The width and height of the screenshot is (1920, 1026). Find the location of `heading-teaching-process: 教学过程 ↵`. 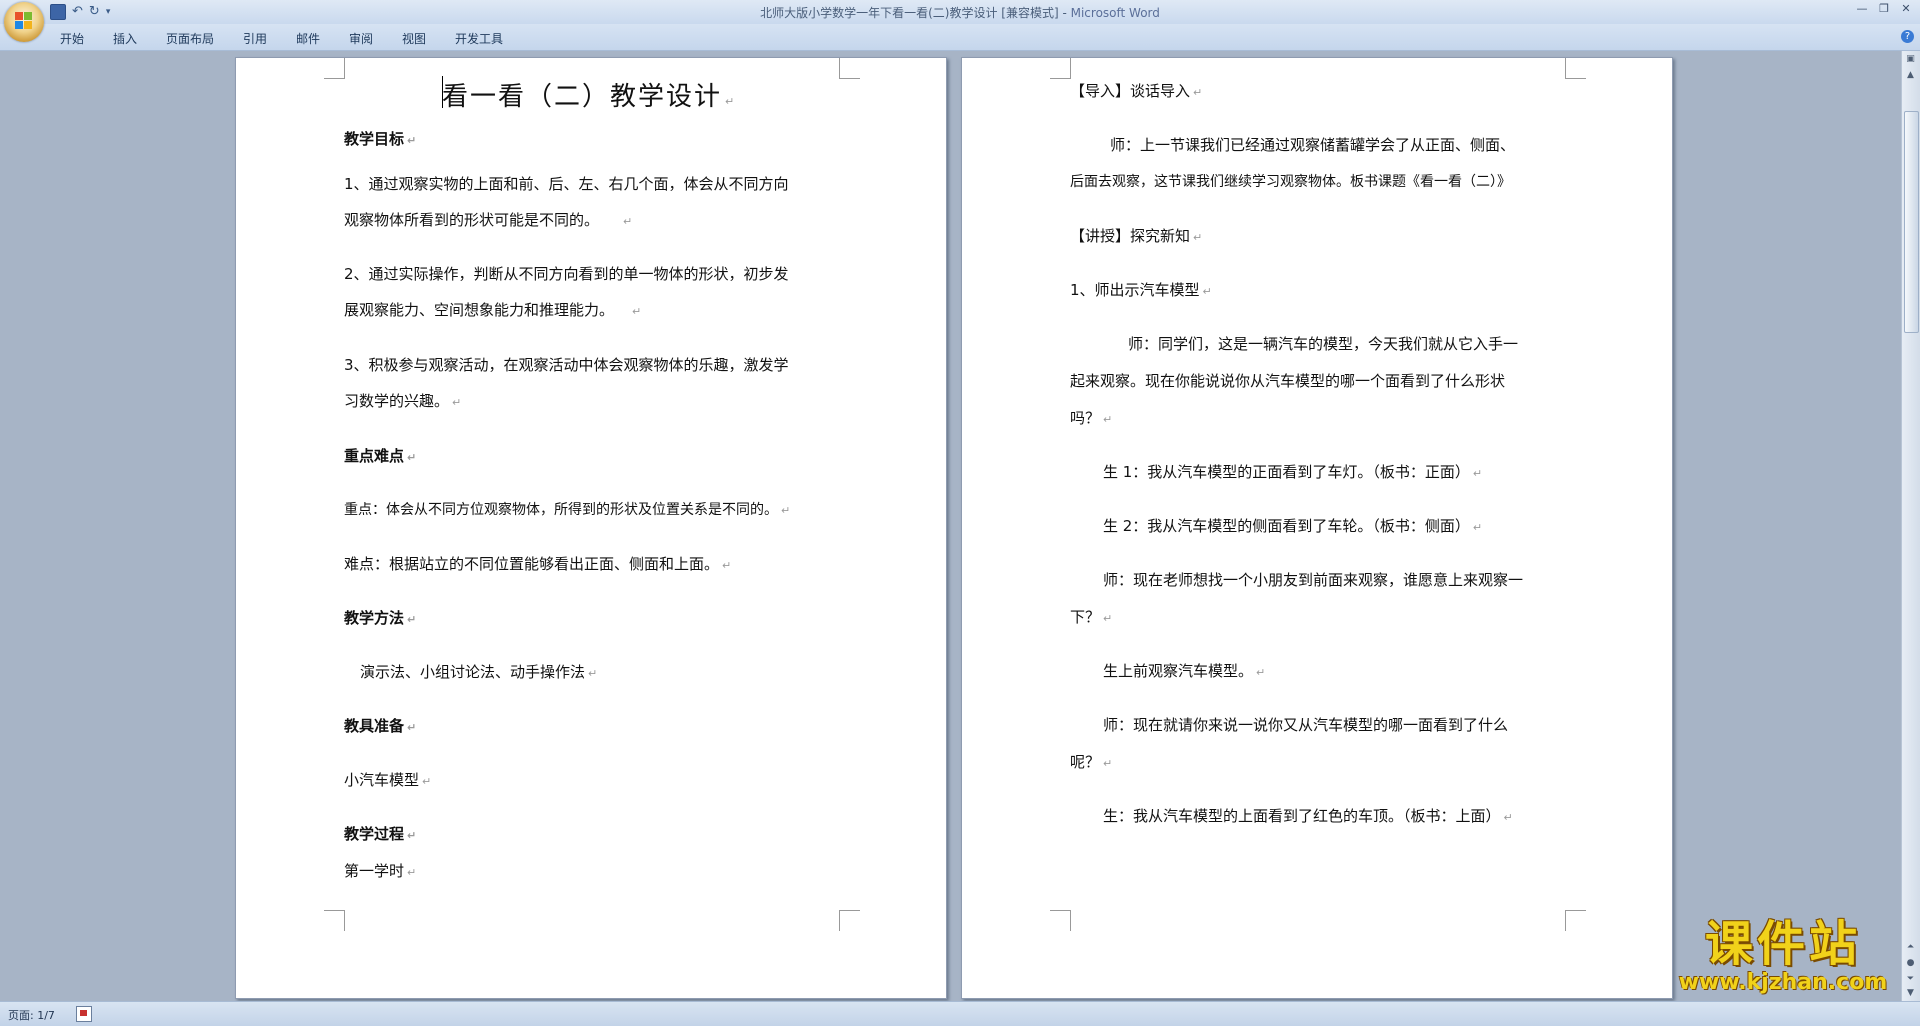

heading-teaching-process: 教学过程 ↵ is located at coordinates (380, 833).